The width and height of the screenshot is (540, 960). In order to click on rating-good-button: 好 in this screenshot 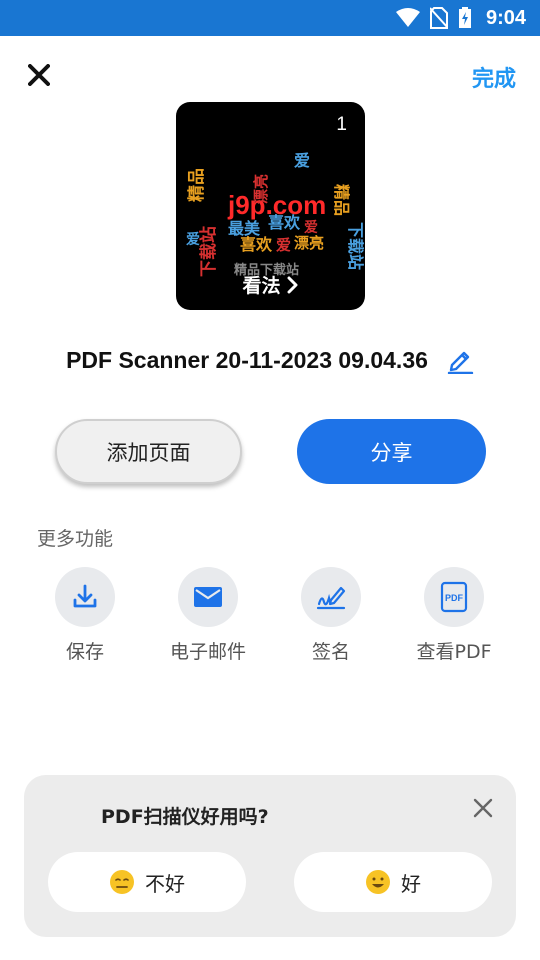, I will do `click(393, 882)`.